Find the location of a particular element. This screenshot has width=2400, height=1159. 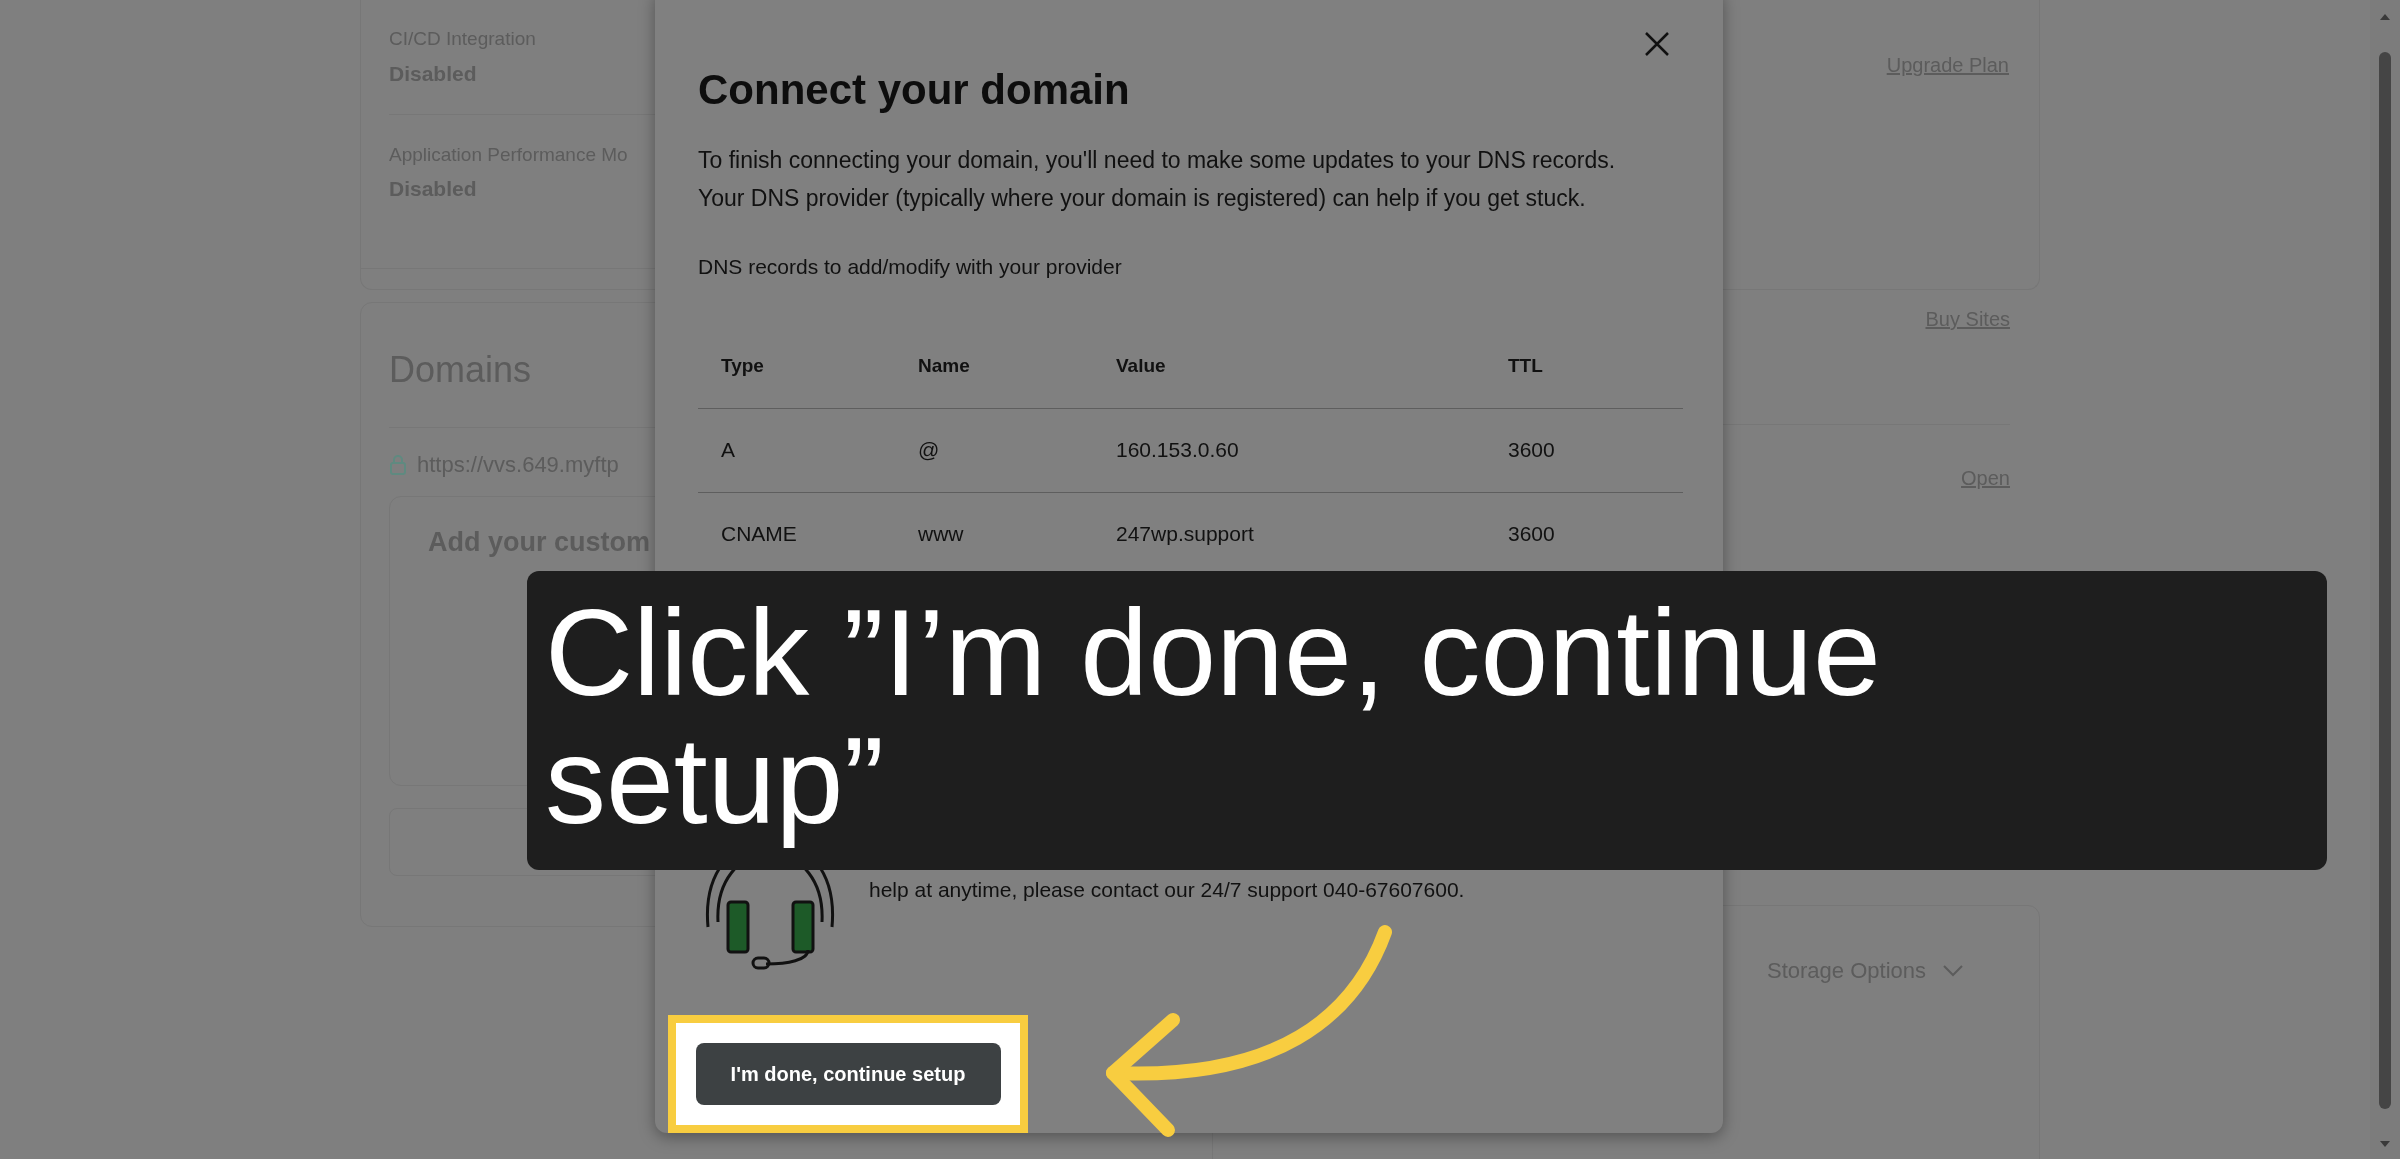

column-header: TTL is located at coordinates (1584, 366).